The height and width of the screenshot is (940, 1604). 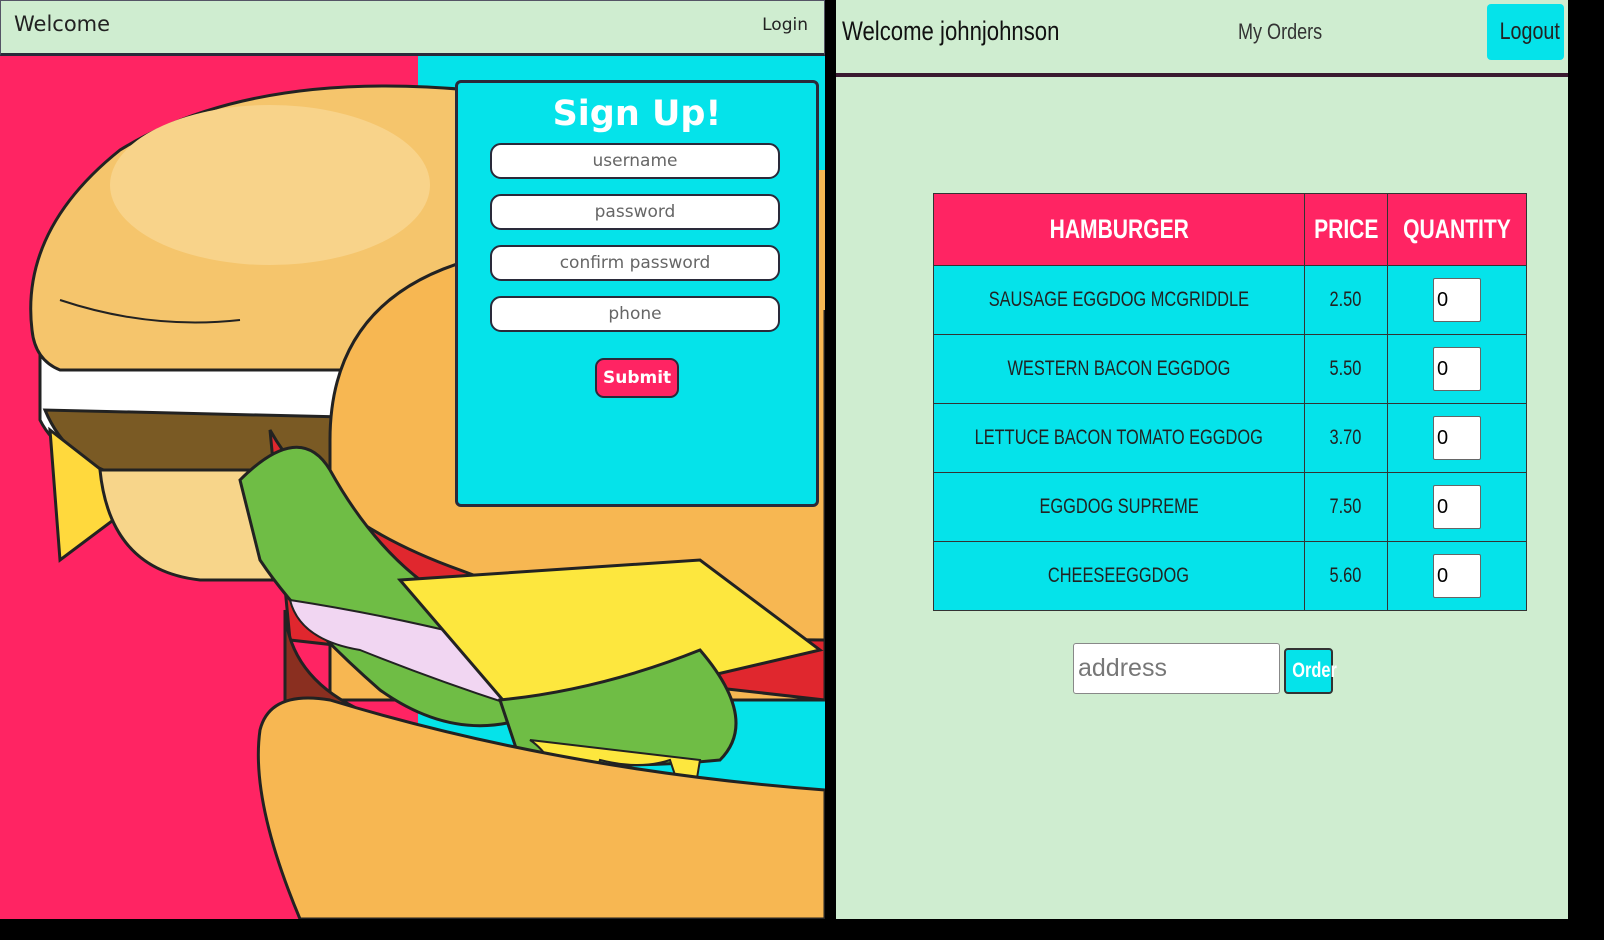 What do you see at coordinates (635, 161) in the screenshot?
I see `username-field` at bounding box center [635, 161].